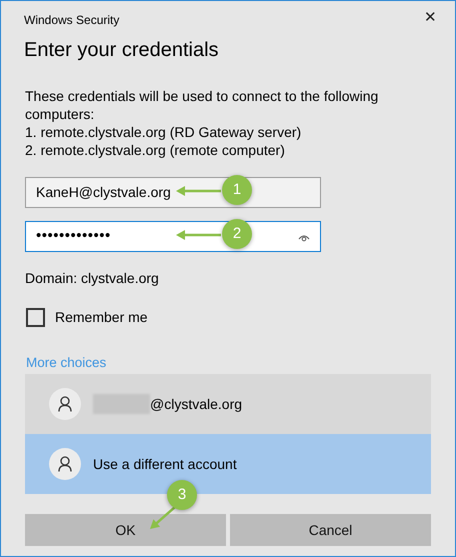  What do you see at coordinates (196, 404) in the screenshot?
I see `account-email: @clystvale.org` at bounding box center [196, 404].